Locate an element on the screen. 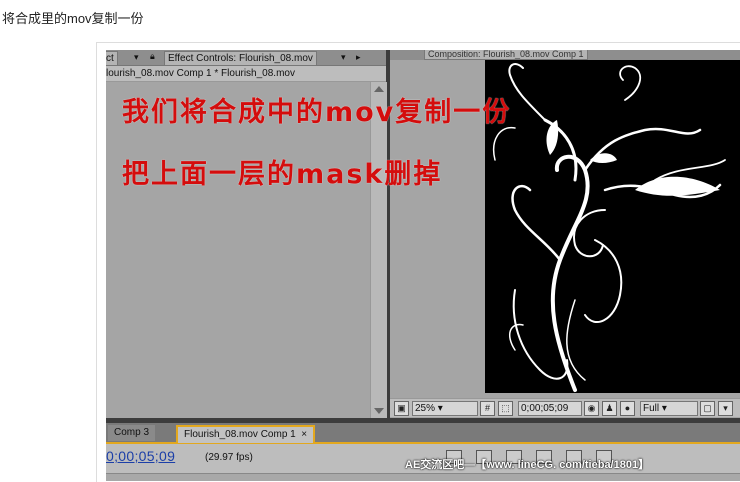  grid-icon: # is located at coordinates (487, 408).